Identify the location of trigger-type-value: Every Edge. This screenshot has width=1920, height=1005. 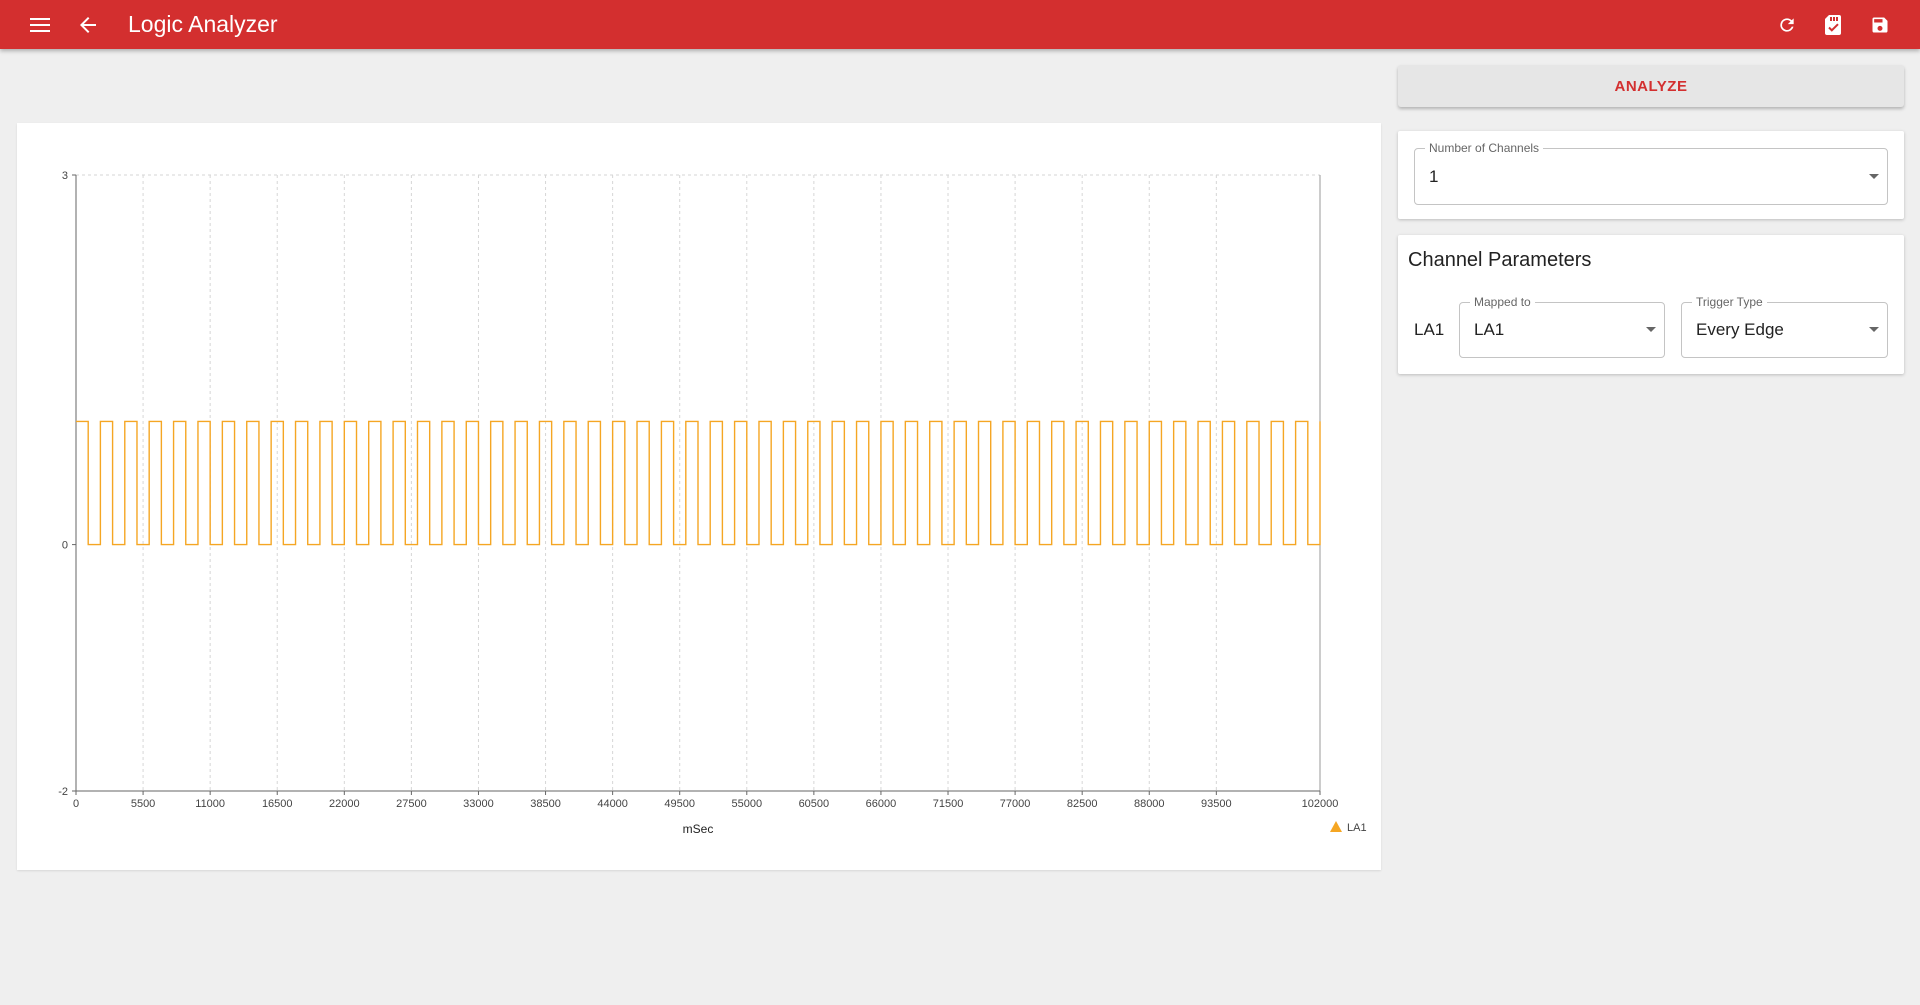
(1740, 329).